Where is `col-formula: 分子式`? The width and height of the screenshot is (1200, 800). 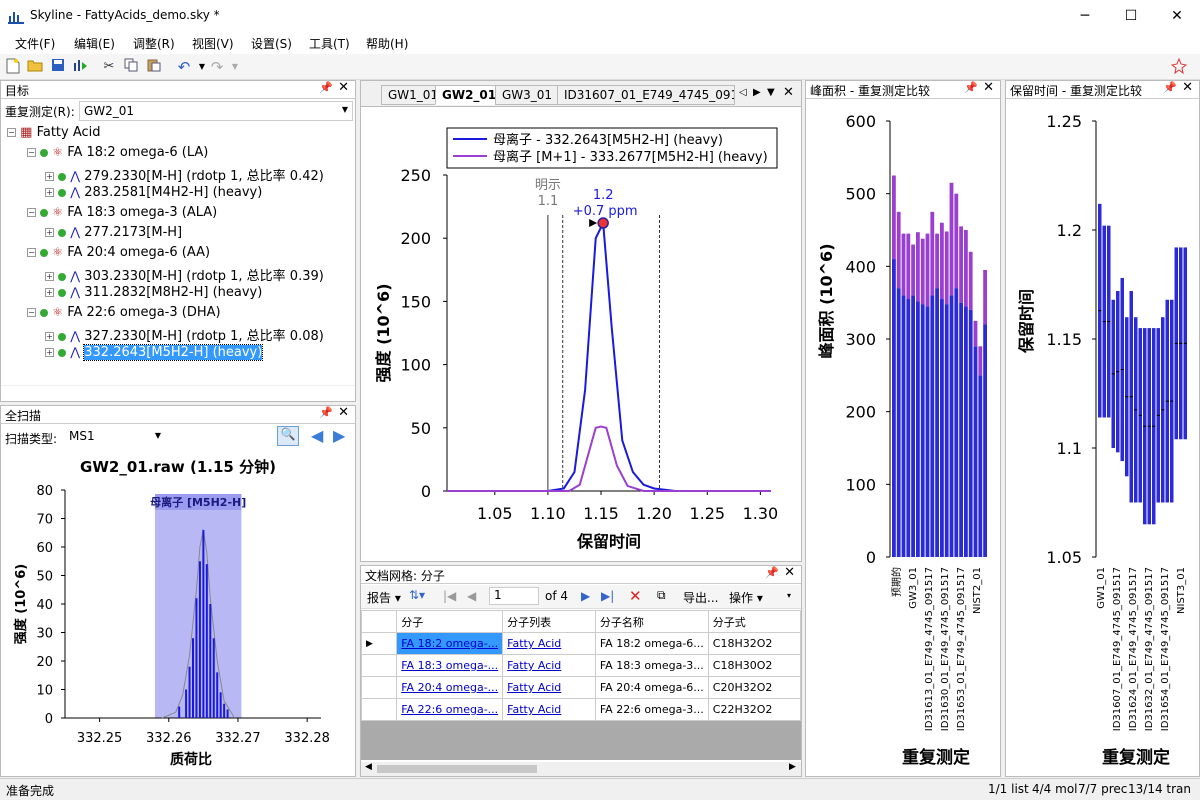 col-formula: 分子式 is located at coordinates (754, 621).